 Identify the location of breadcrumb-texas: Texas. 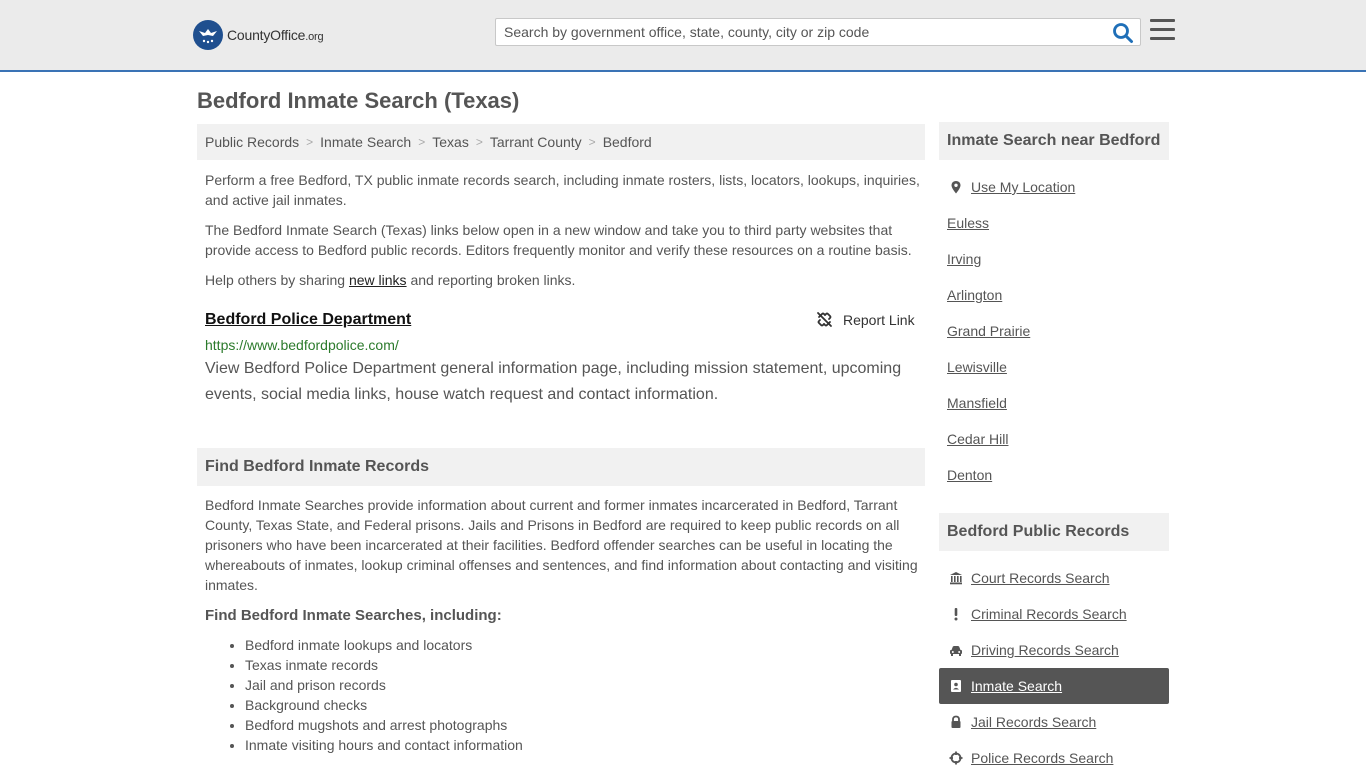
(450, 142).